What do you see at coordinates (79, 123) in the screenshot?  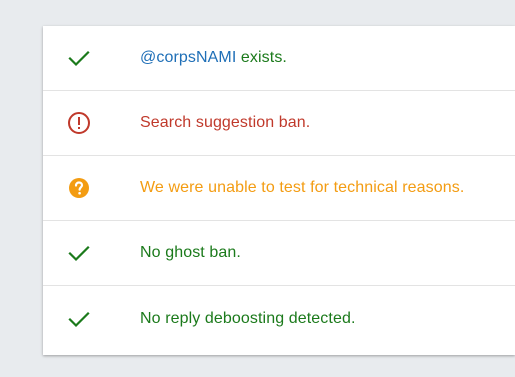 I see `alert-circle-icon` at bounding box center [79, 123].